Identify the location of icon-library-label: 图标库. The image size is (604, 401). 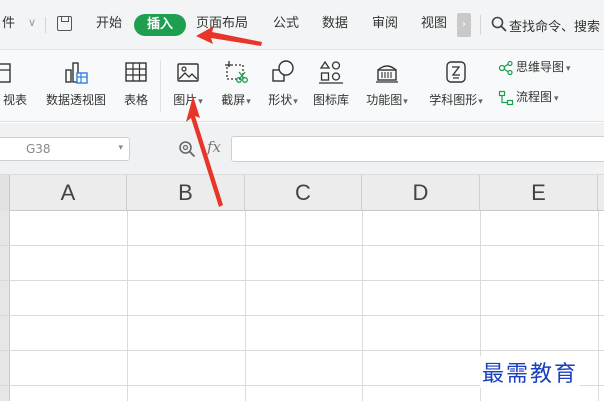
(330, 100).